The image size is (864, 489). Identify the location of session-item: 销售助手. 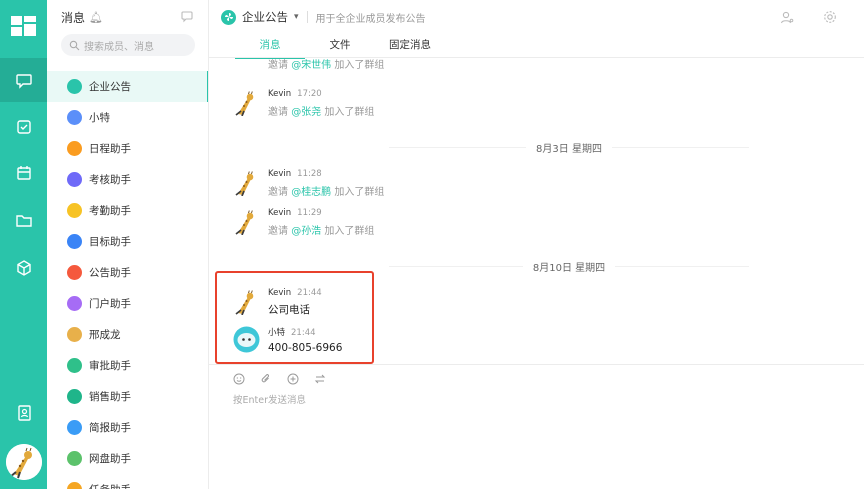
(127, 396).